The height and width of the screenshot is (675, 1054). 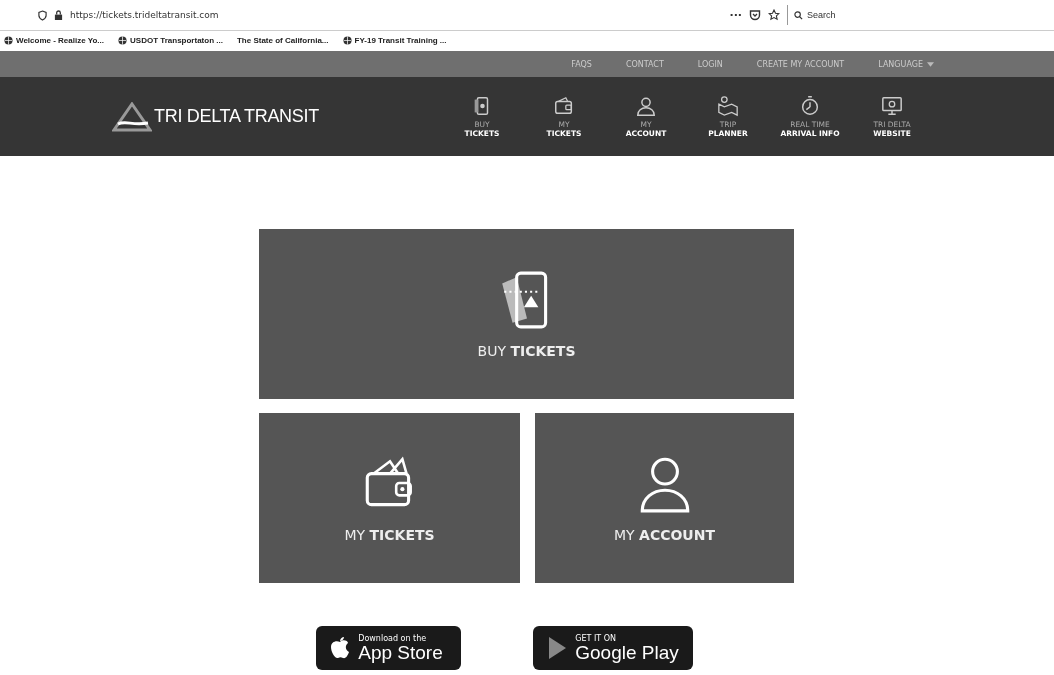 What do you see at coordinates (564, 106) in the screenshot?
I see `wallet-icon` at bounding box center [564, 106].